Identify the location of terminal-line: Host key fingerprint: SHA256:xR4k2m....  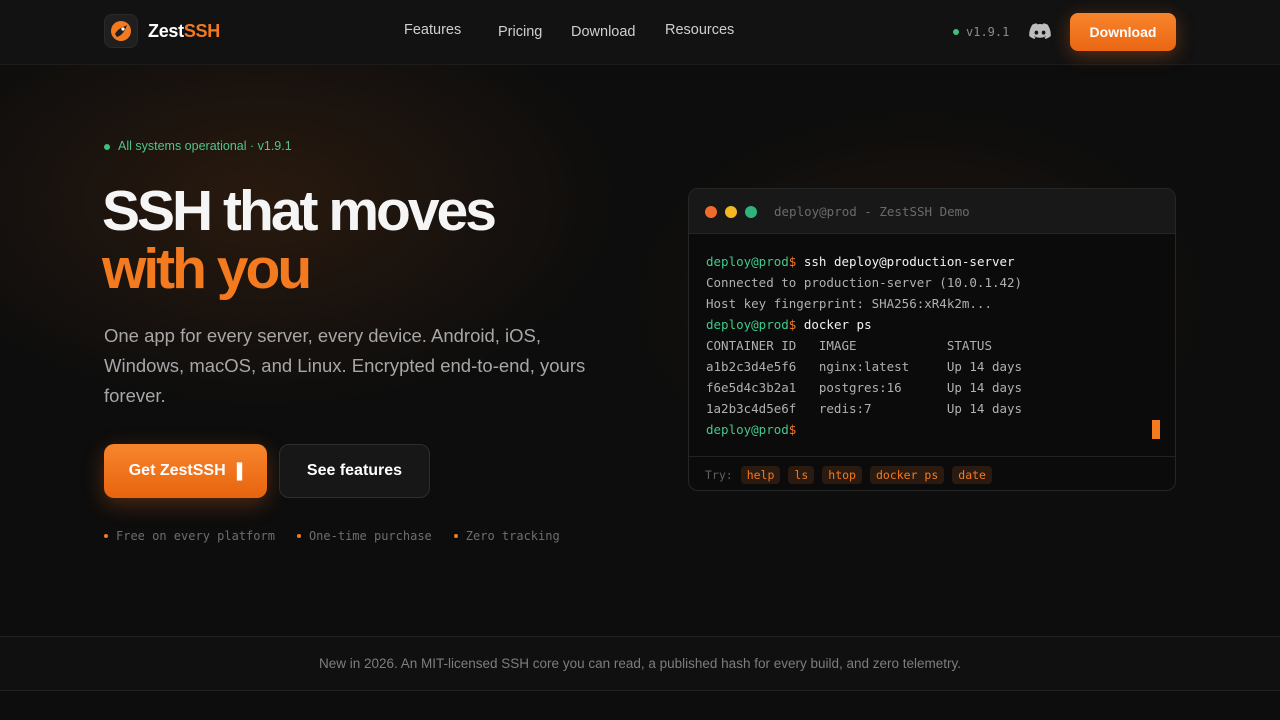
(864, 303).